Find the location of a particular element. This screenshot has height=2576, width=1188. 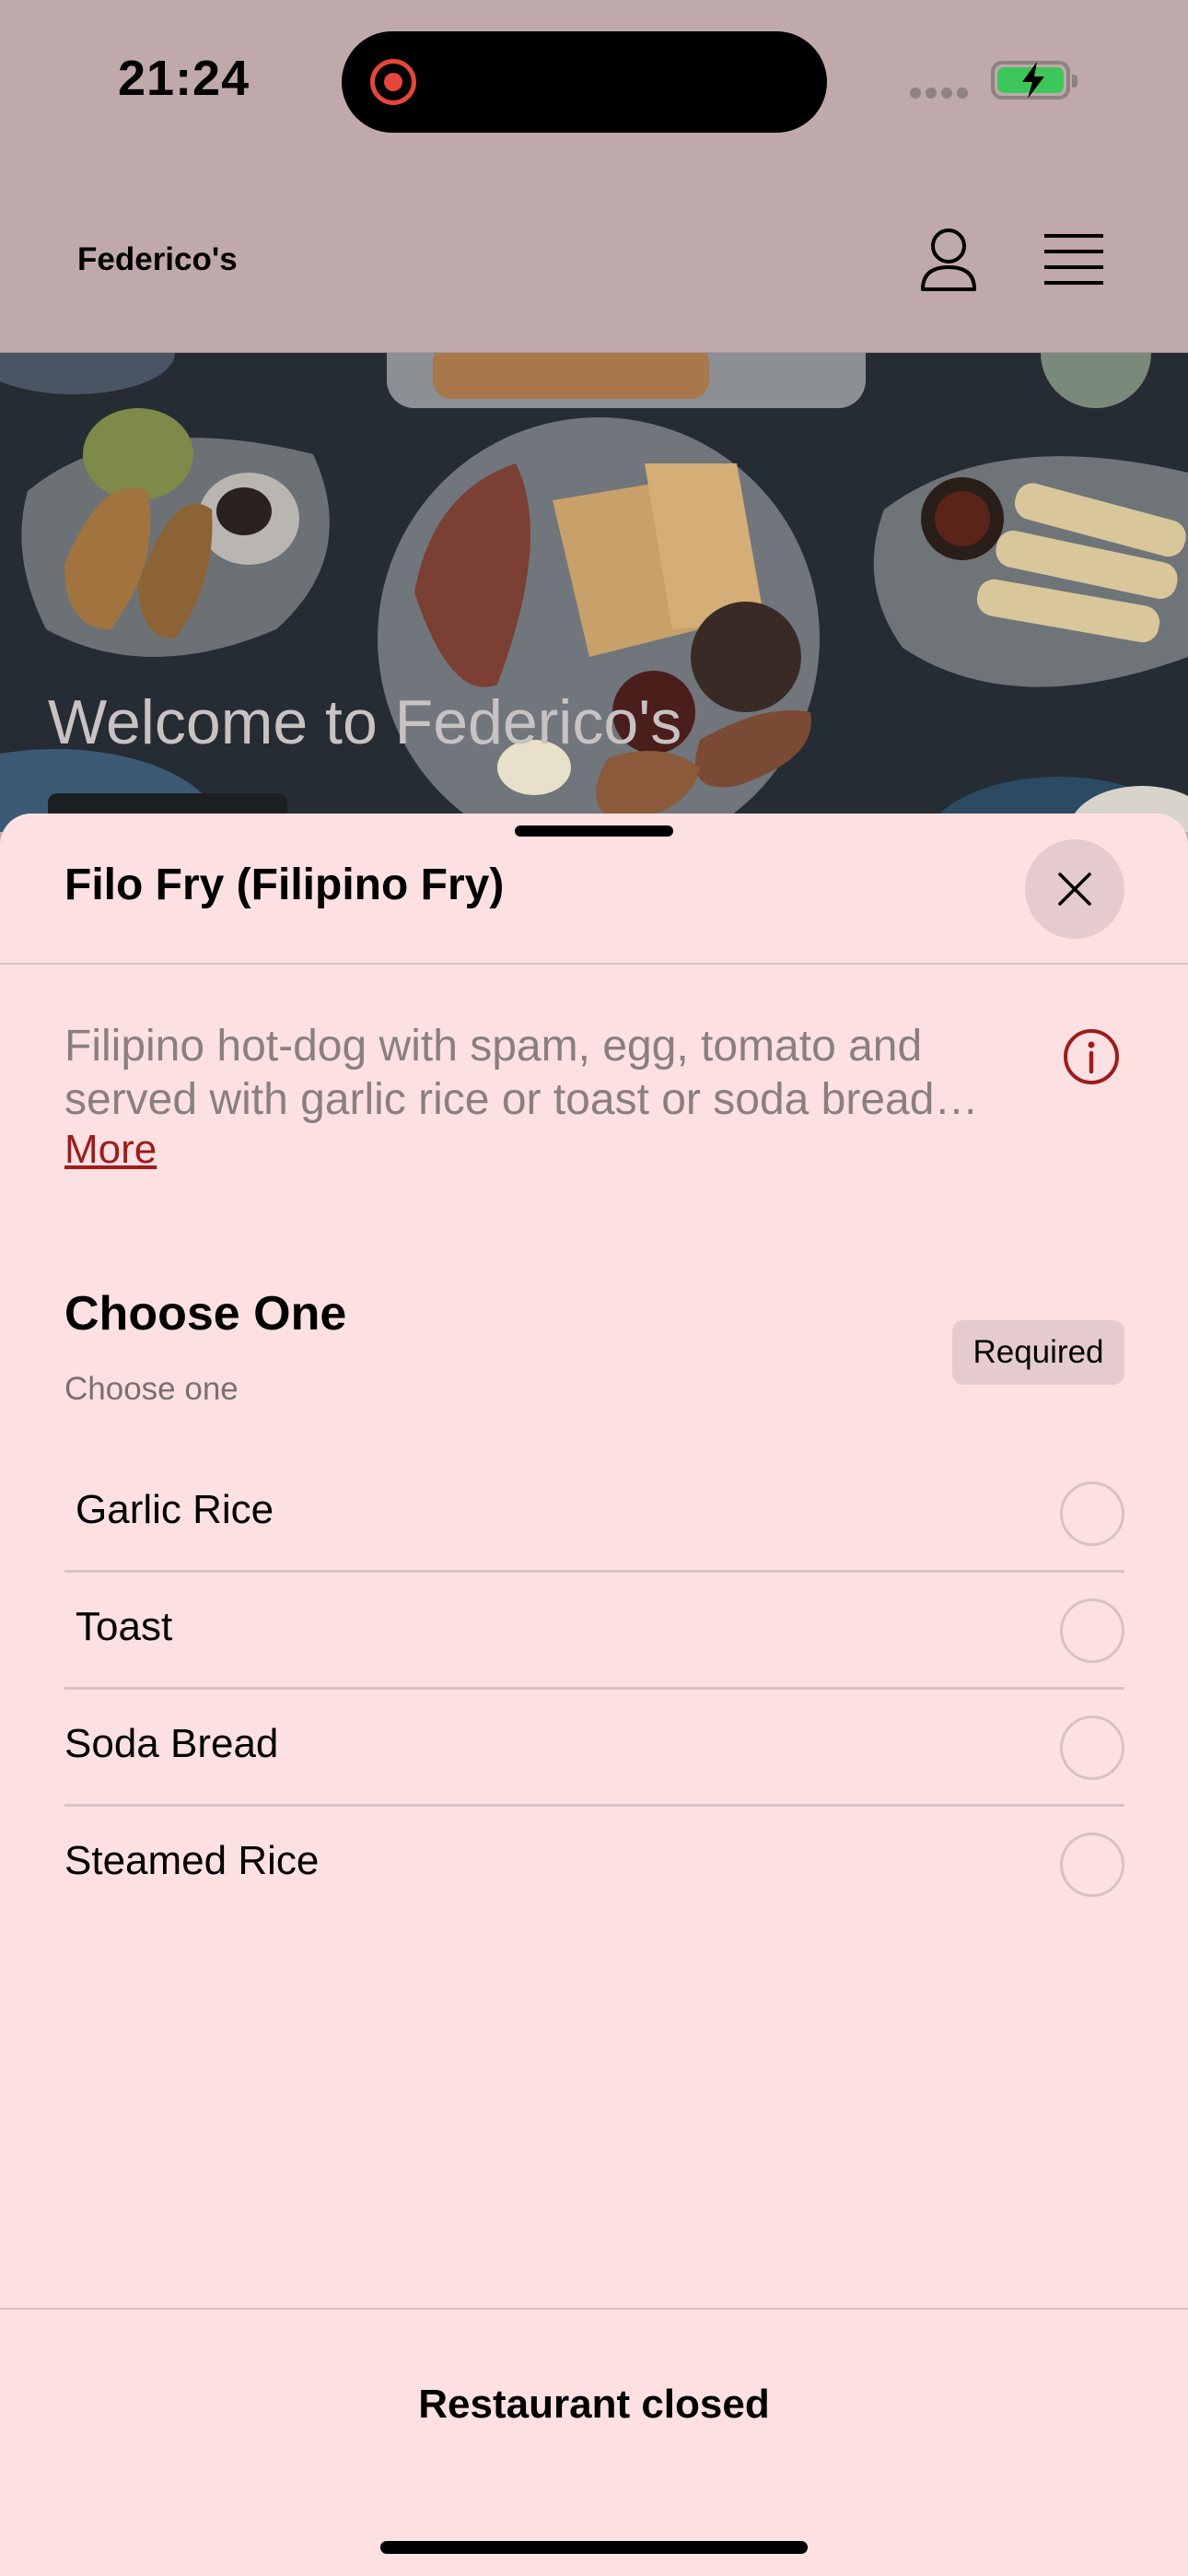

battery-charging-icon is located at coordinates (1034, 80).